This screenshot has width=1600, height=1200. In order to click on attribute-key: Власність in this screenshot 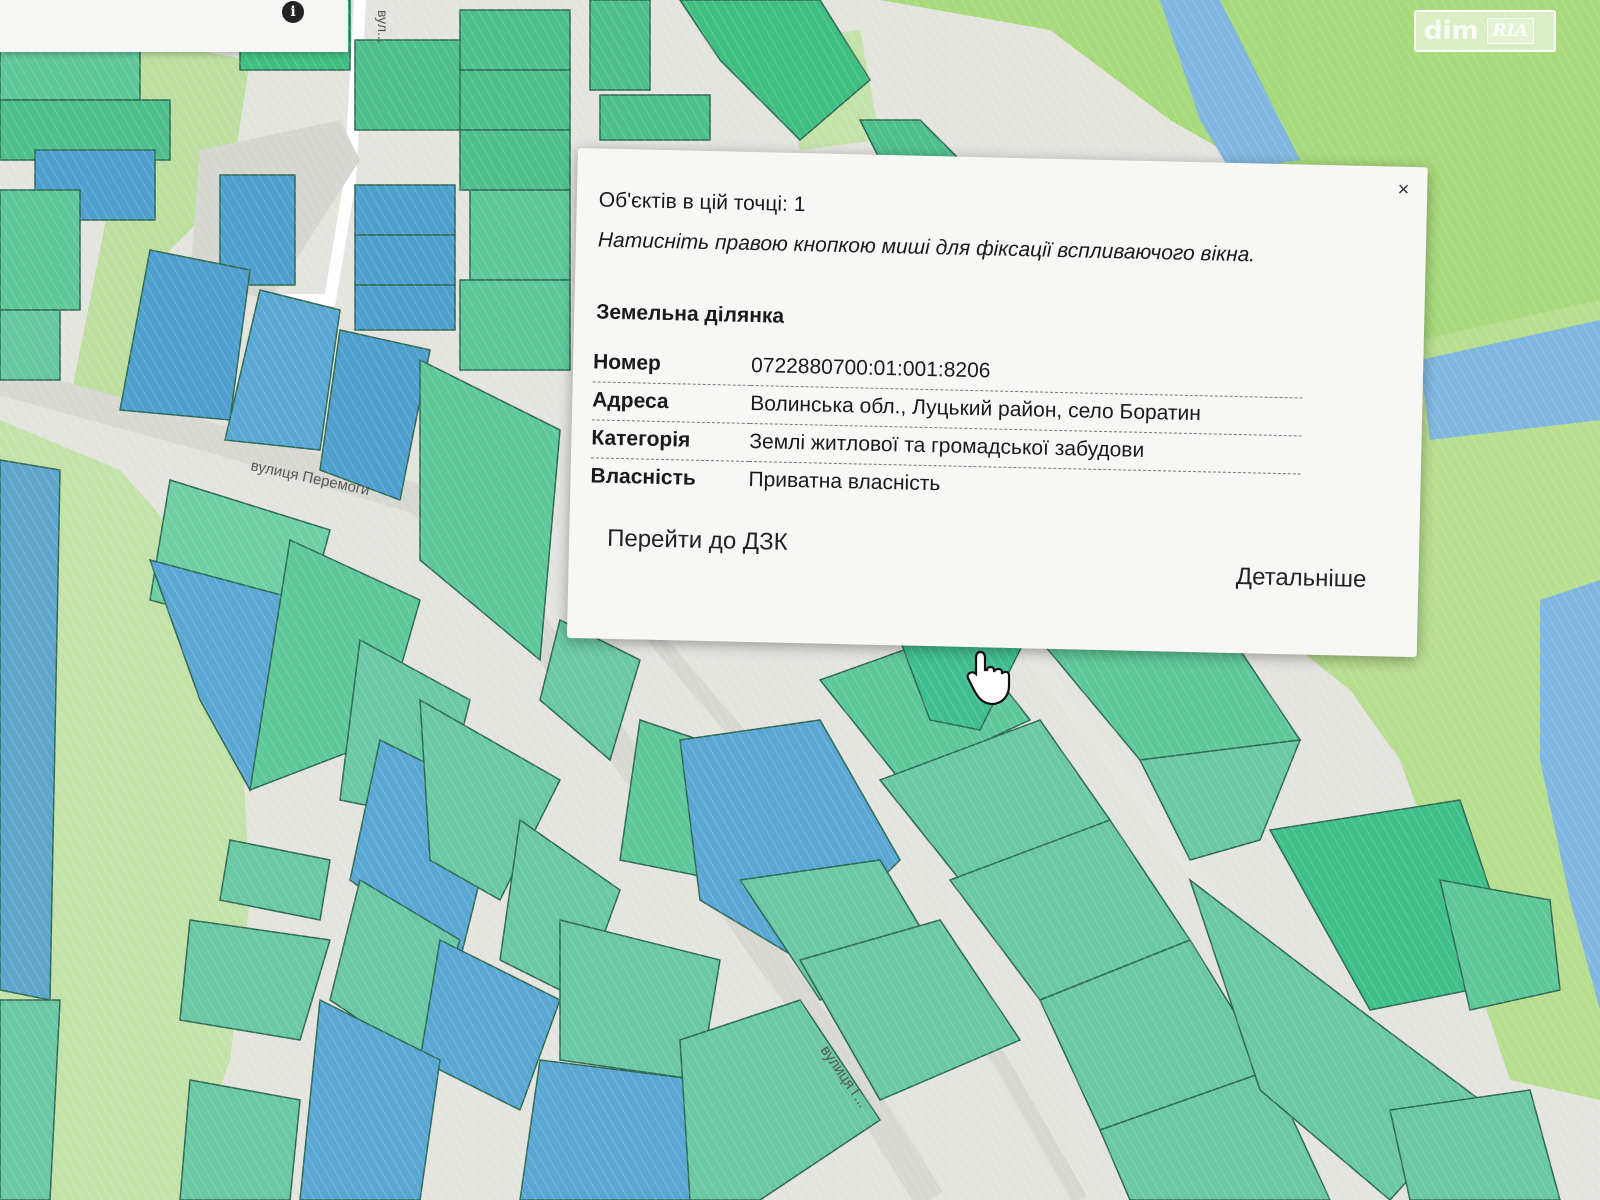, I will do `click(643, 477)`.